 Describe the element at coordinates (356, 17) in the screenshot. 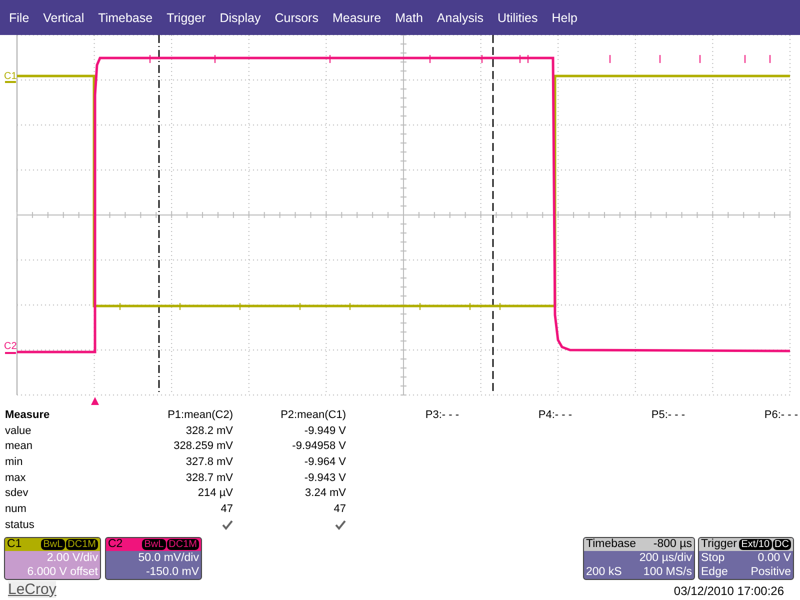

I see `menu-item: Measure` at that location.